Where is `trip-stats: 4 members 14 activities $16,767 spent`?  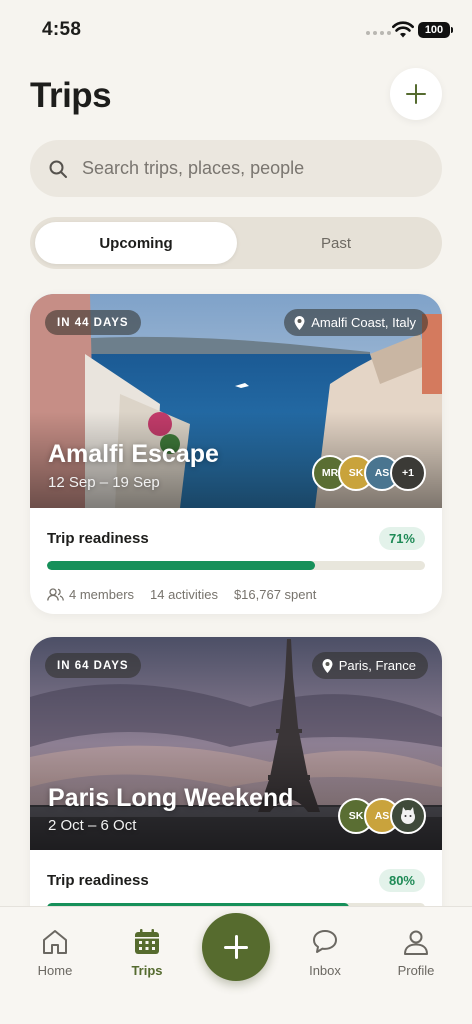 trip-stats: 4 members 14 activities $16,767 spent is located at coordinates (236, 594).